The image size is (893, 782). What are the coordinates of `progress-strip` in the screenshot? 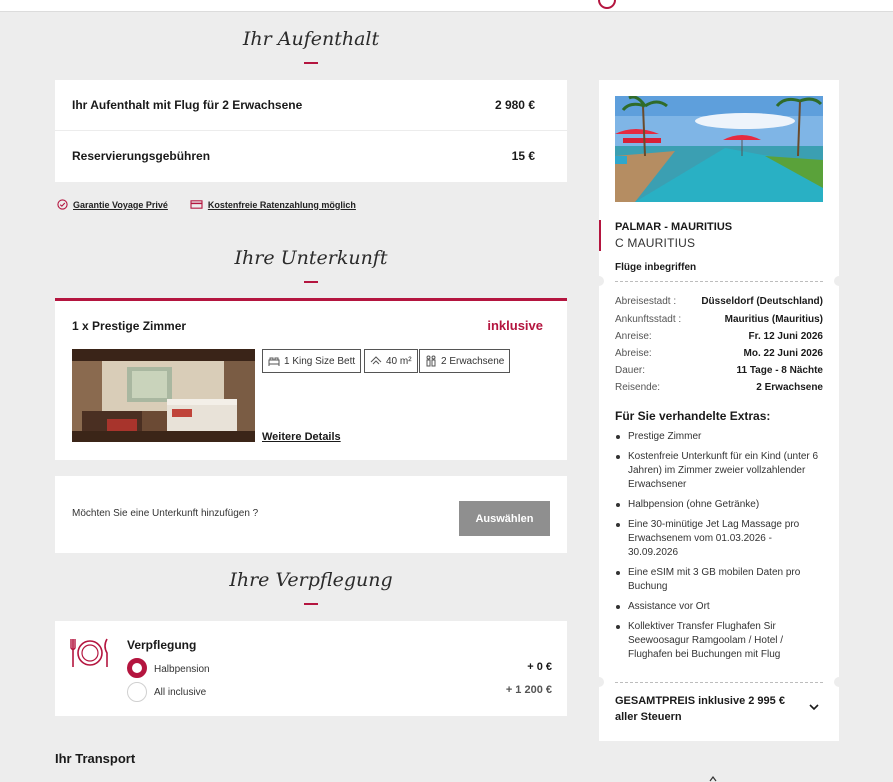 It's located at (446, 6).